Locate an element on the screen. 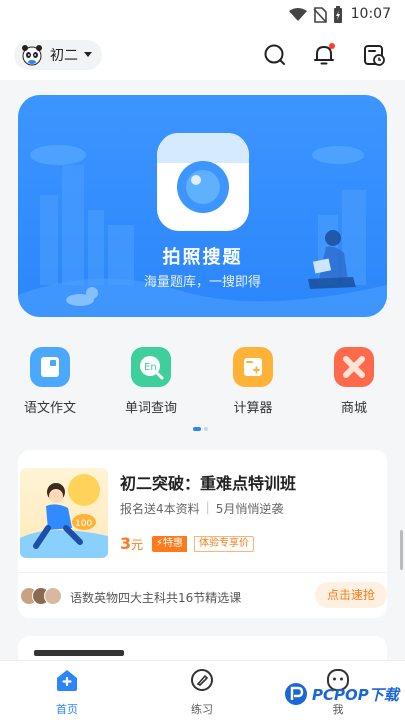 The height and width of the screenshot is (720, 405). search-icon is located at coordinates (275, 55).